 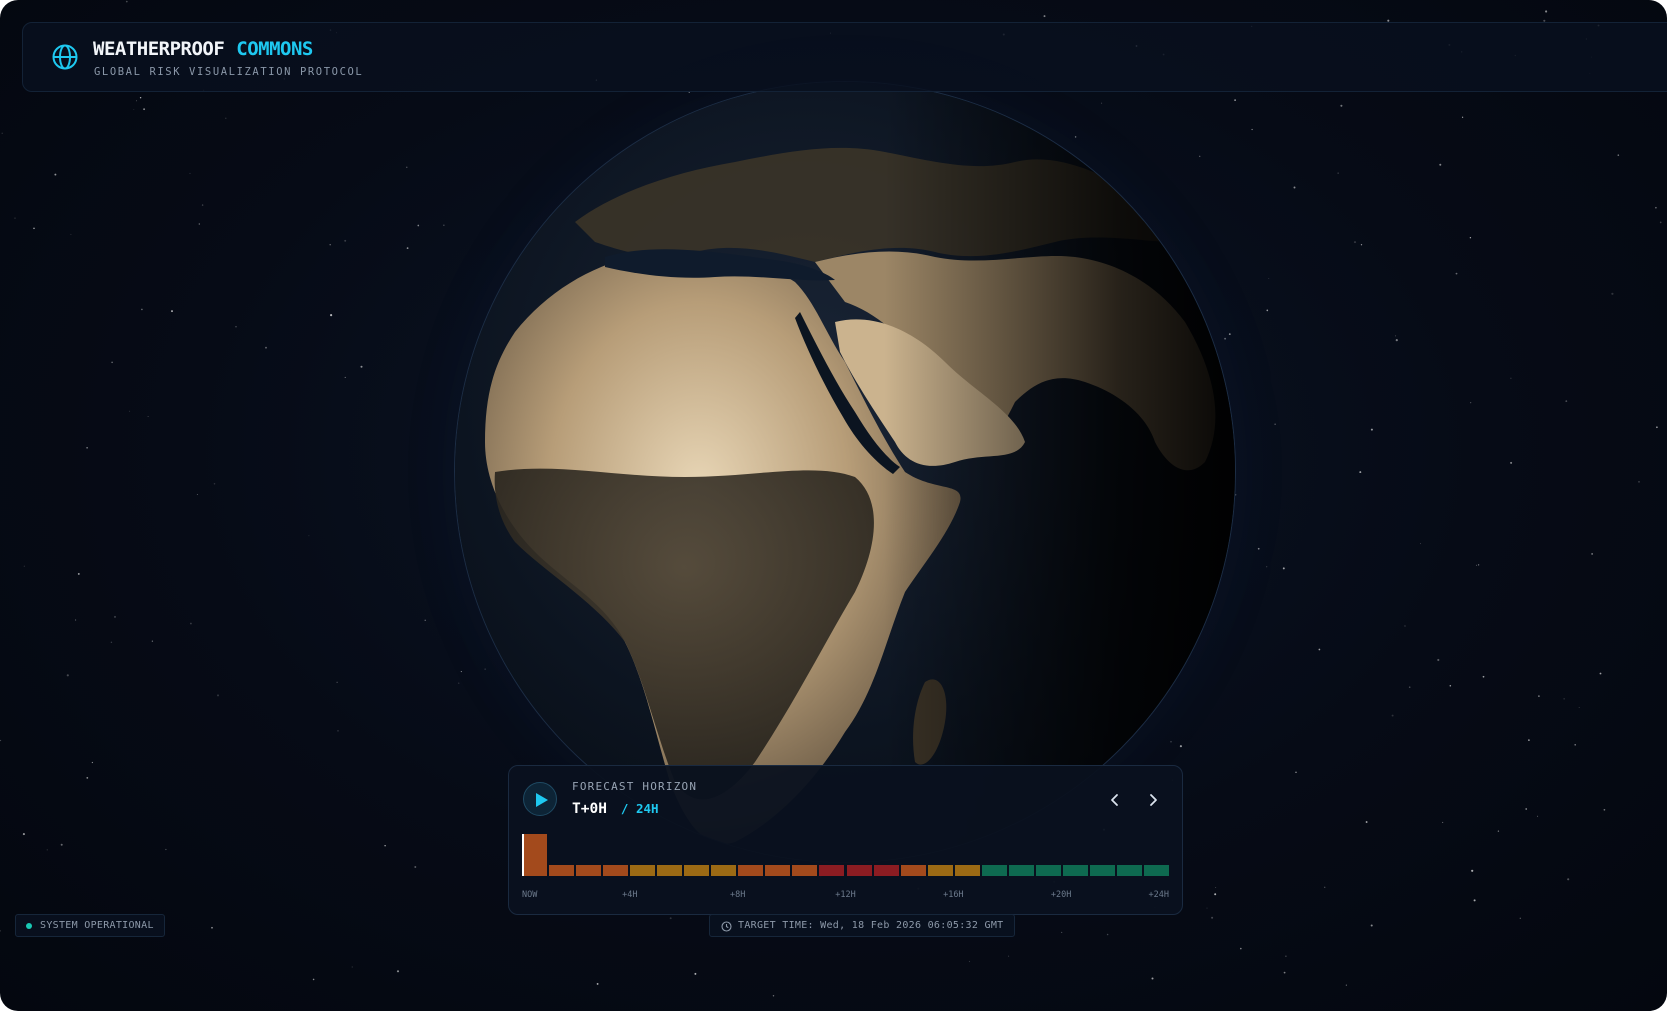 I want to click on chevron-right-icon, so click(x=1153, y=800).